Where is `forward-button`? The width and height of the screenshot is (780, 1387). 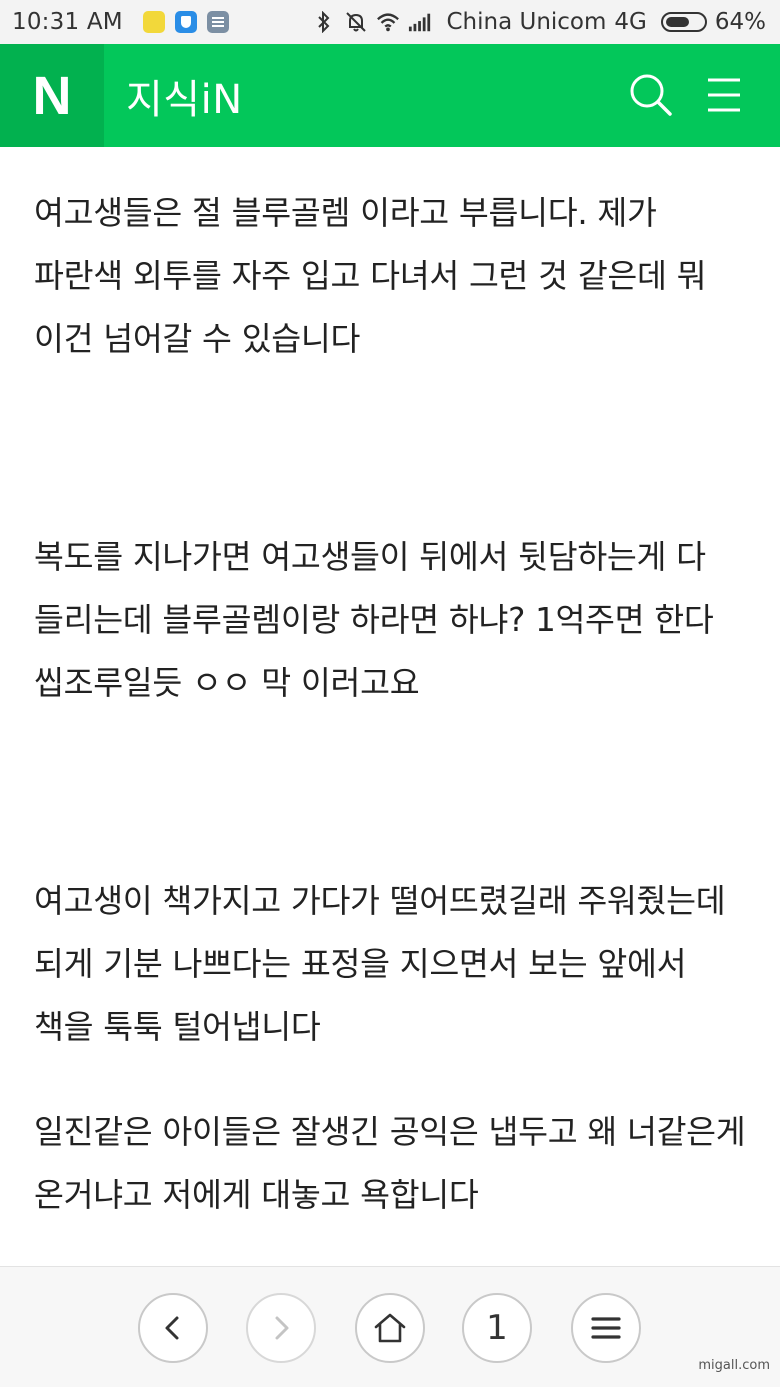
forward-button is located at coordinates (281, 1328).